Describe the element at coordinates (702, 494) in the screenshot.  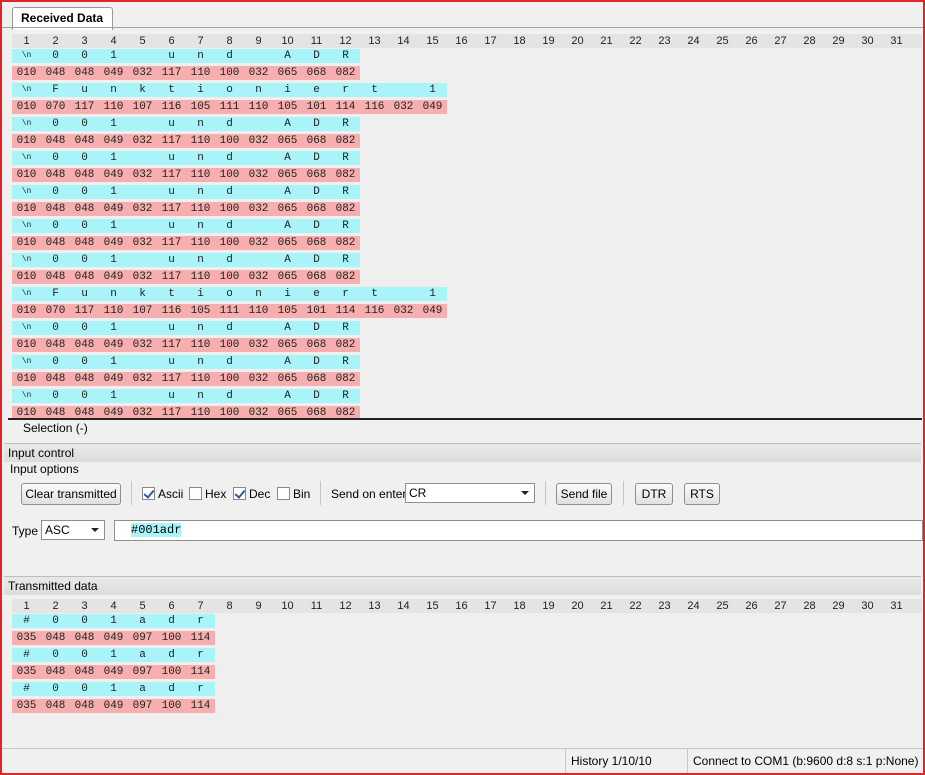
I see `rts-button: RTS` at that location.